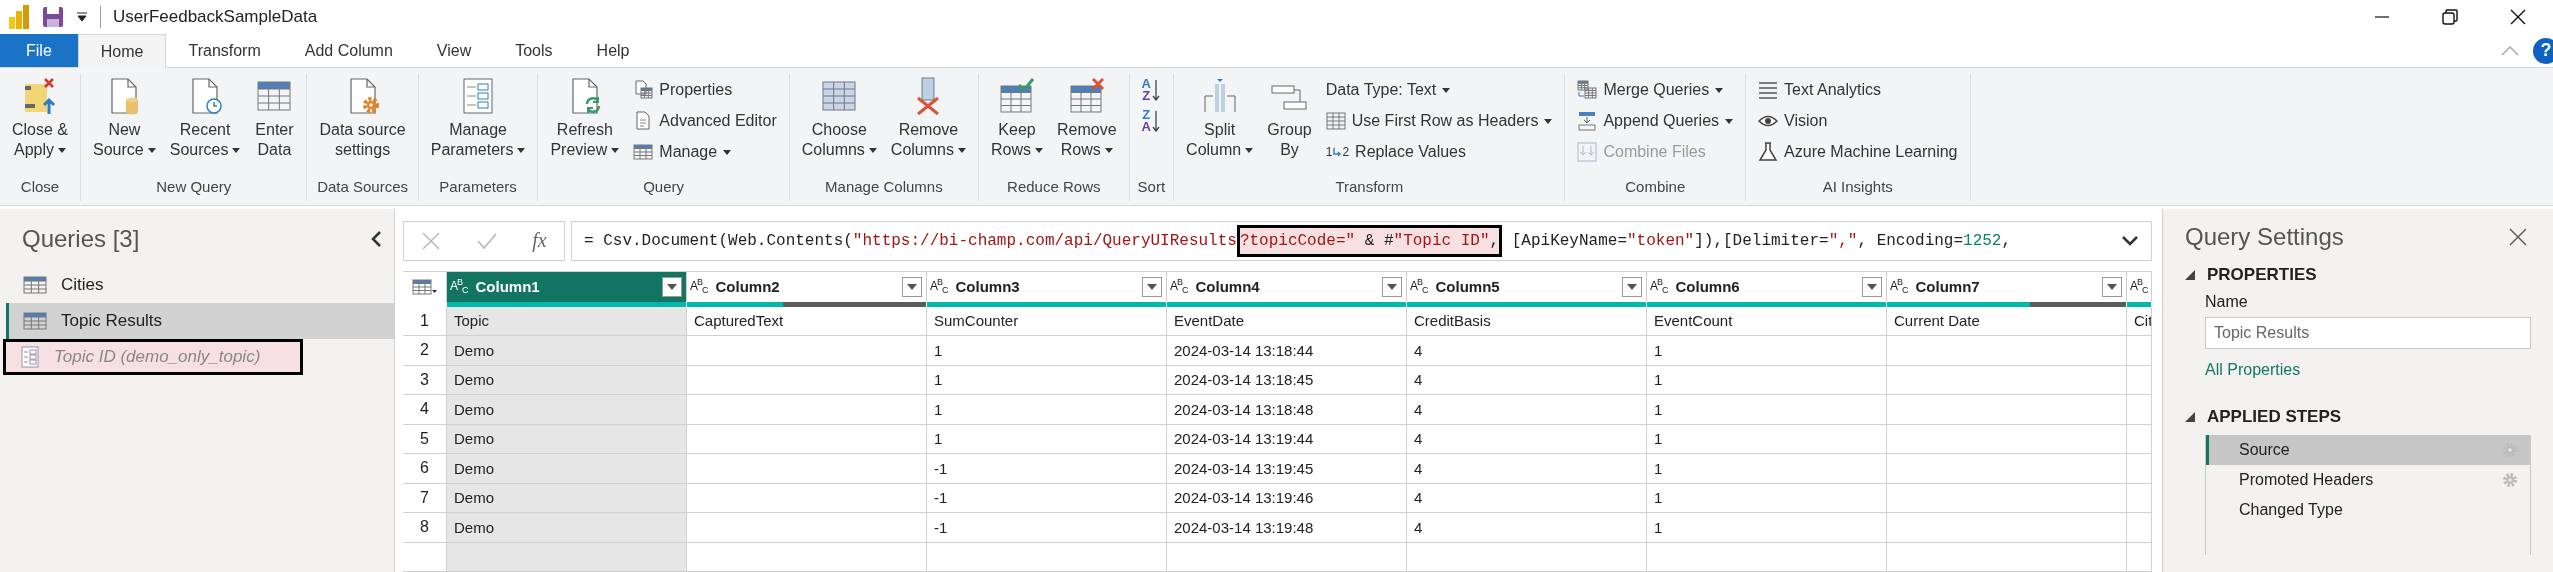  What do you see at coordinates (53, 17) in the screenshot?
I see `save-icon` at bounding box center [53, 17].